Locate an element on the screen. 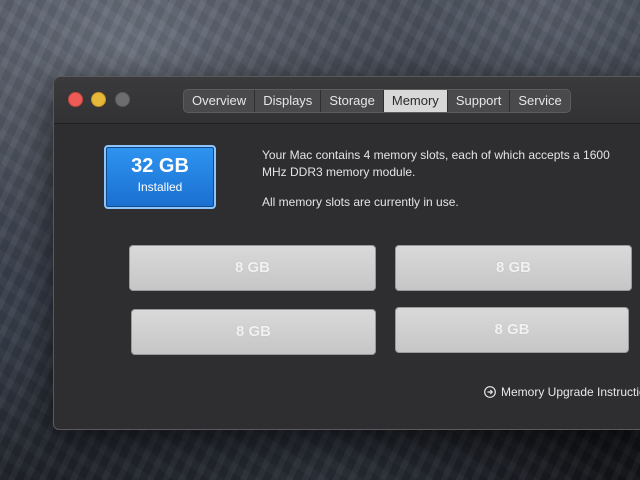 The height and width of the screenshot is (480, 640). tab-storage: Storage is located at coordinates (352, 101).